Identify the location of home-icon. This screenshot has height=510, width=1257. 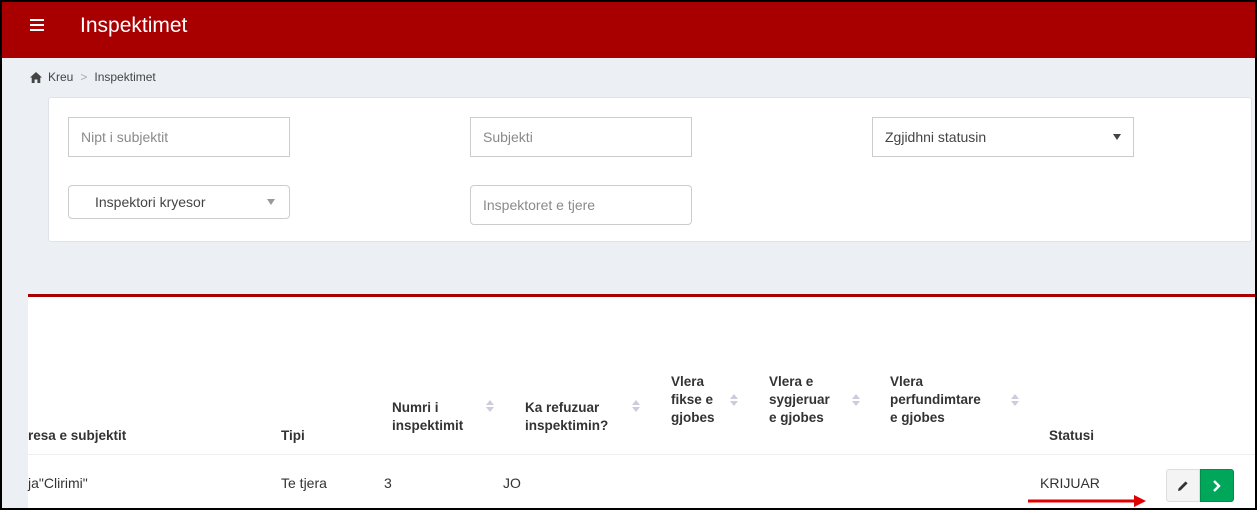
(36, 77).